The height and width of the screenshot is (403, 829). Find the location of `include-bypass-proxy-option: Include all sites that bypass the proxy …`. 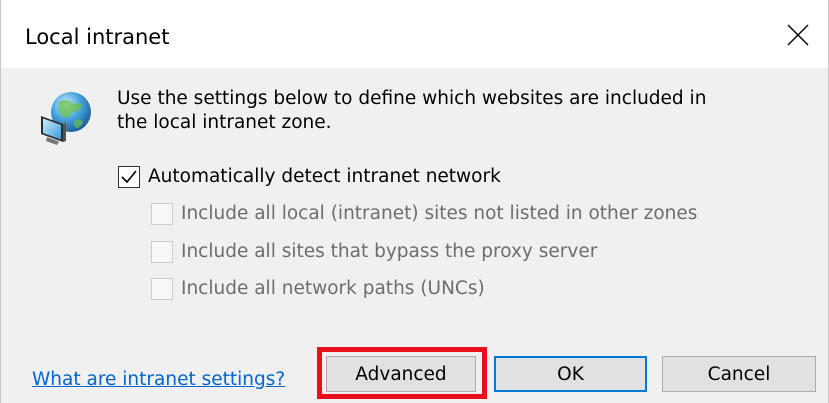

include-bypass-proxy-option: Include all sites that bypass the proxy … is located at coordinates (374, 252).